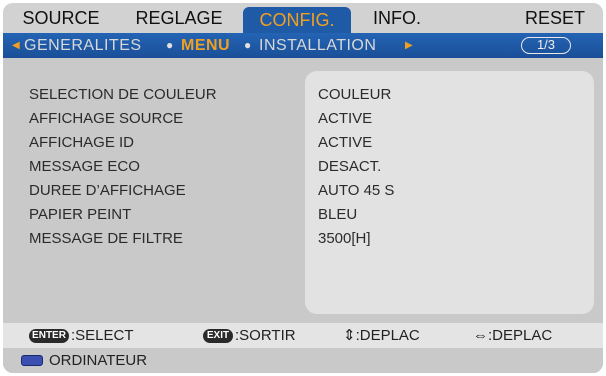 This screenshot has height=376, width=606. Describe the element at coordinates (102, 335) in the screenshot. I see `help-select-text: :SELECT` at that location.